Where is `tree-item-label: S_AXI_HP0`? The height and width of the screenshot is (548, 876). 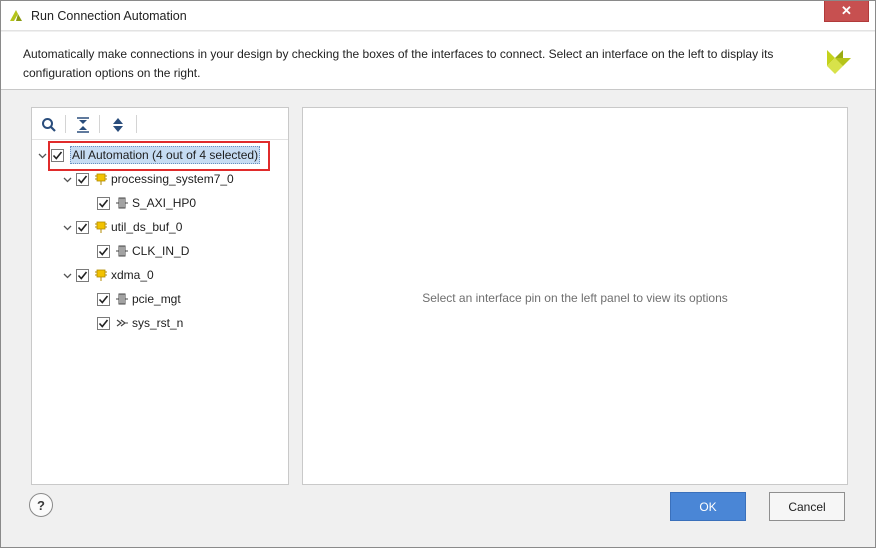 tree-item-label: S_AXI_HP0 is located at coordinates (164, 203).